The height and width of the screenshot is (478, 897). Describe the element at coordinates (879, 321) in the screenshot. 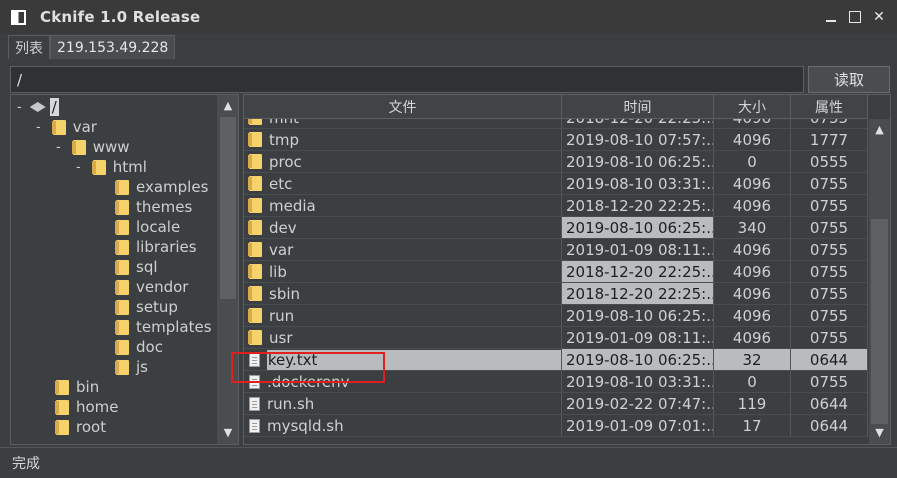

I see `file-scroll-thumb` at that location.